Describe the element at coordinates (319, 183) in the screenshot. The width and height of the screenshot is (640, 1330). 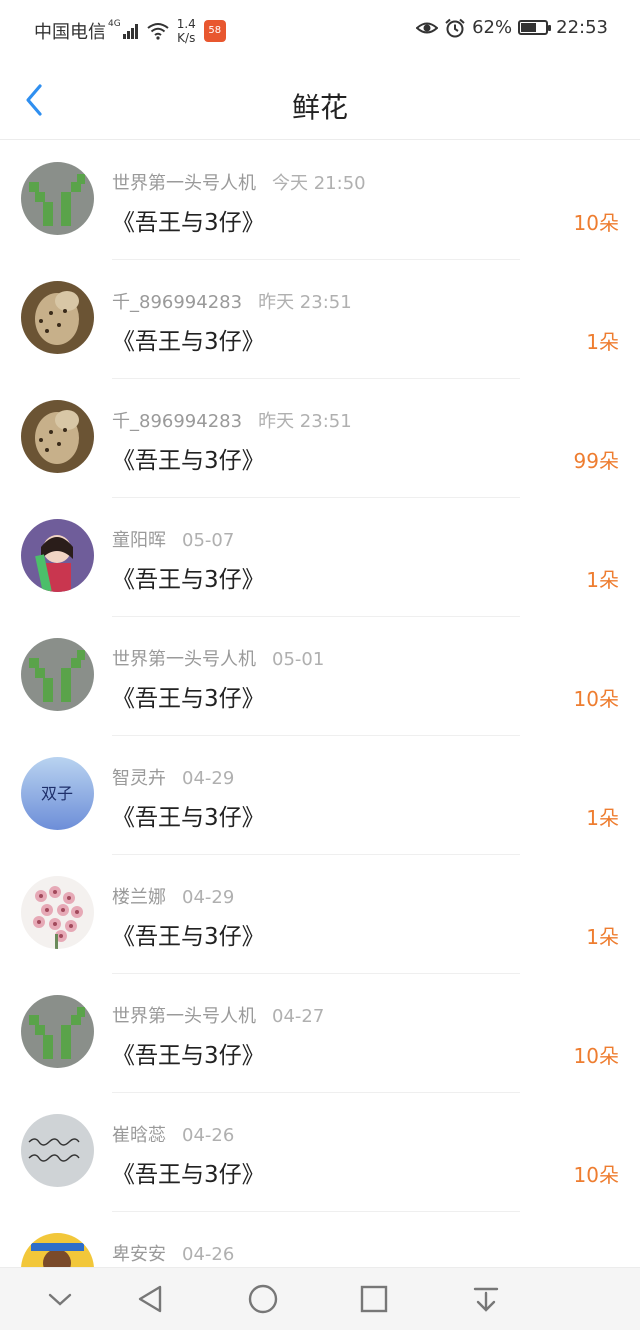
I see `timestamp: 今天 21:50` at that location.